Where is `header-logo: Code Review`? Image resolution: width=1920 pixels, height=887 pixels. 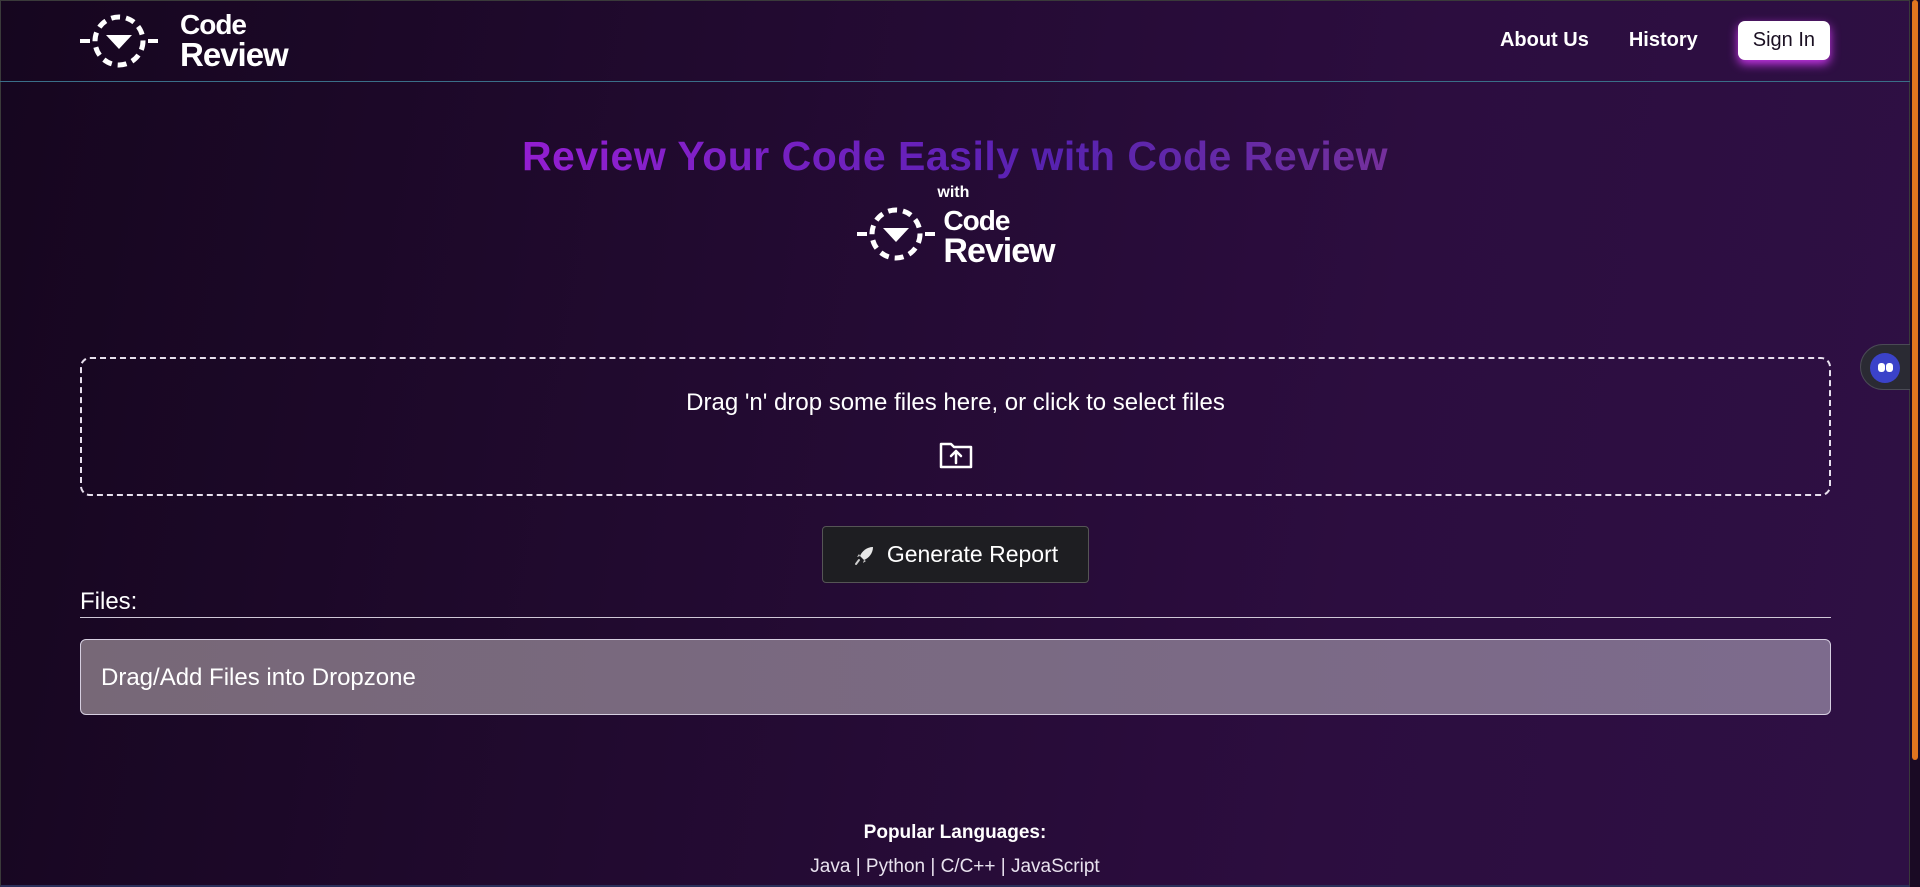
header-logo: Code Review is located at coordinates (183, 41).